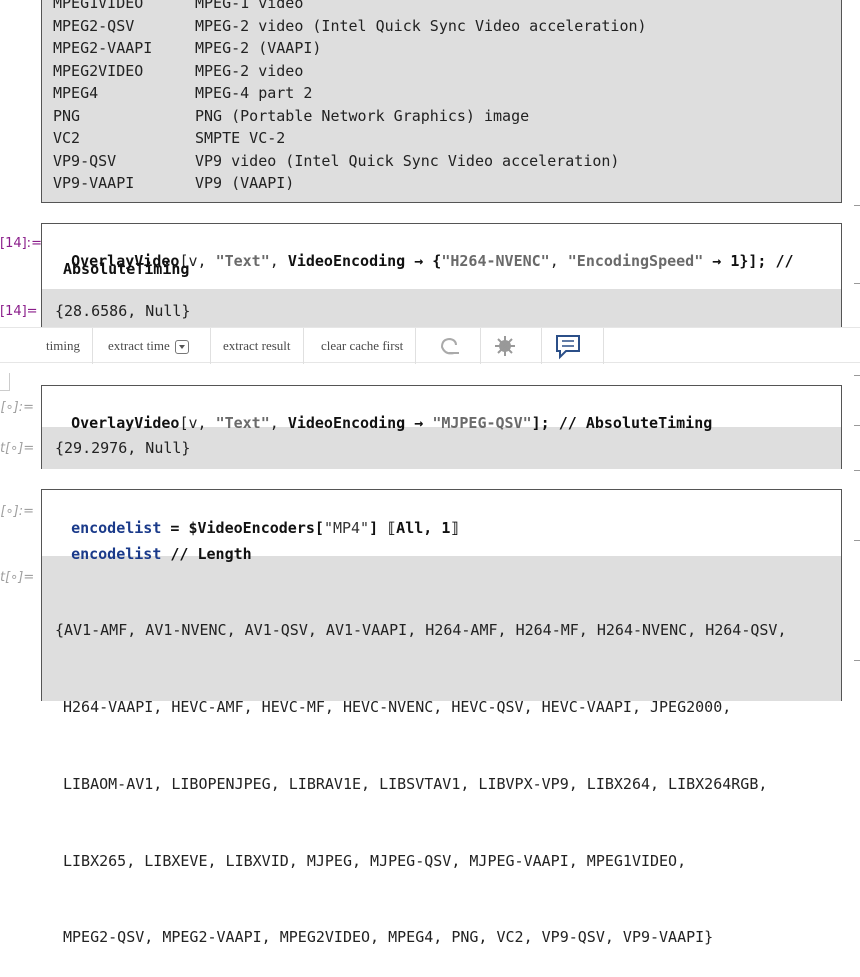 This screenshot has height=977, width=860. What do you see at coordinates (98, 6) in the screenshot?
I see `encoder-name: MPEG1VIDEO` at bounding box center [98, 6].